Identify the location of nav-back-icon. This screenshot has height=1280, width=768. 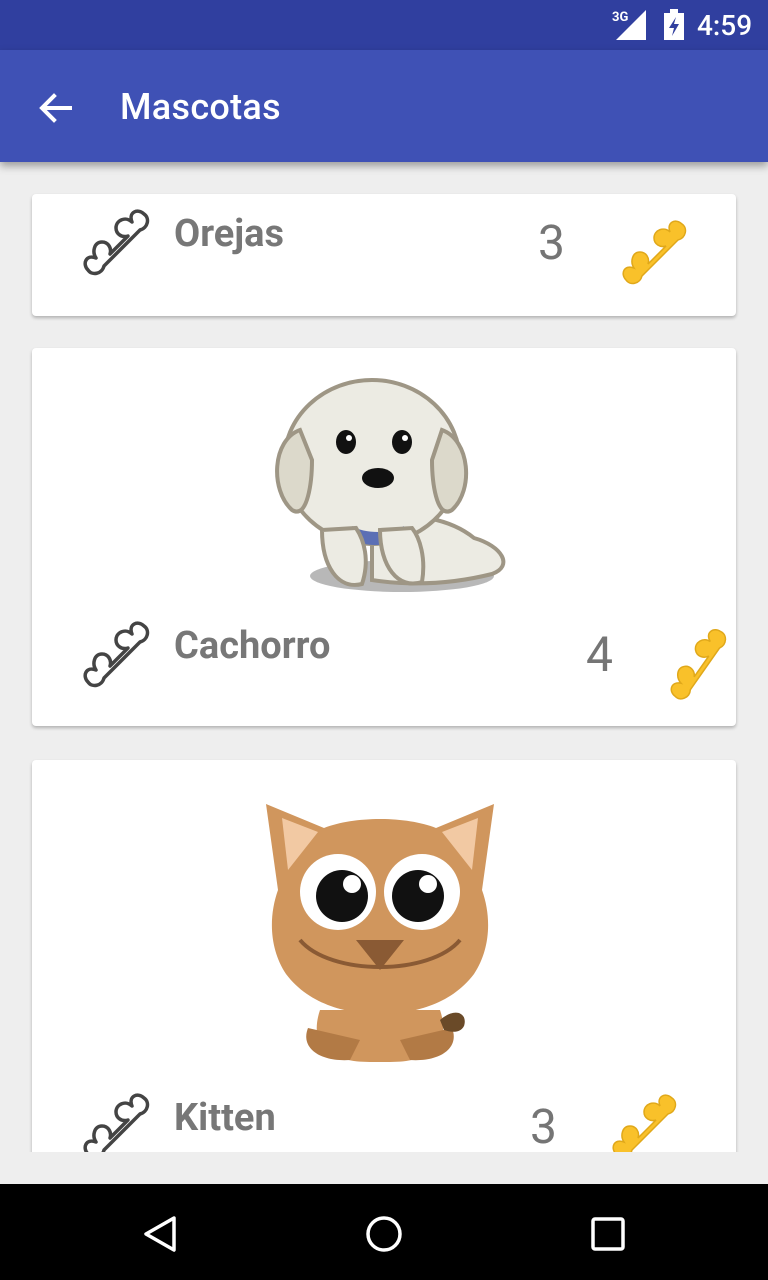
(160, 1234).